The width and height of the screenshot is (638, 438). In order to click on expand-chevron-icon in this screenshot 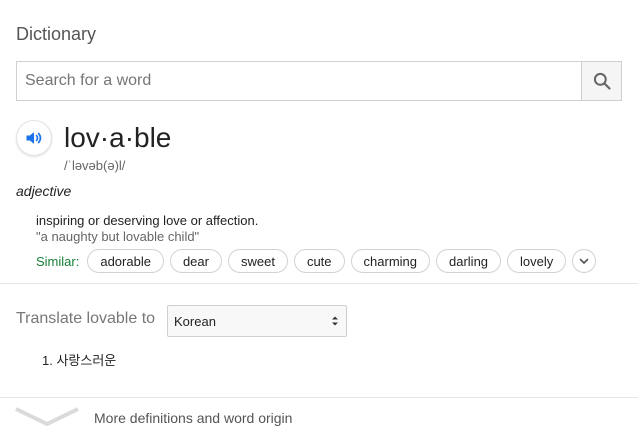, I will do `click(47, 416)`.